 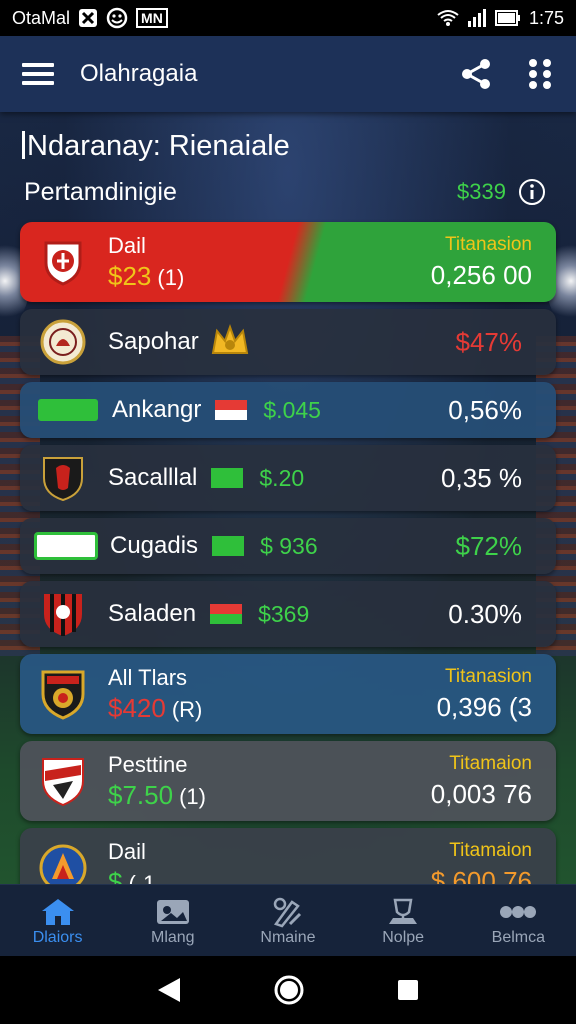 I want to click on page-title: Ndaranay: Rienaiale, so click(x=156, y=146).